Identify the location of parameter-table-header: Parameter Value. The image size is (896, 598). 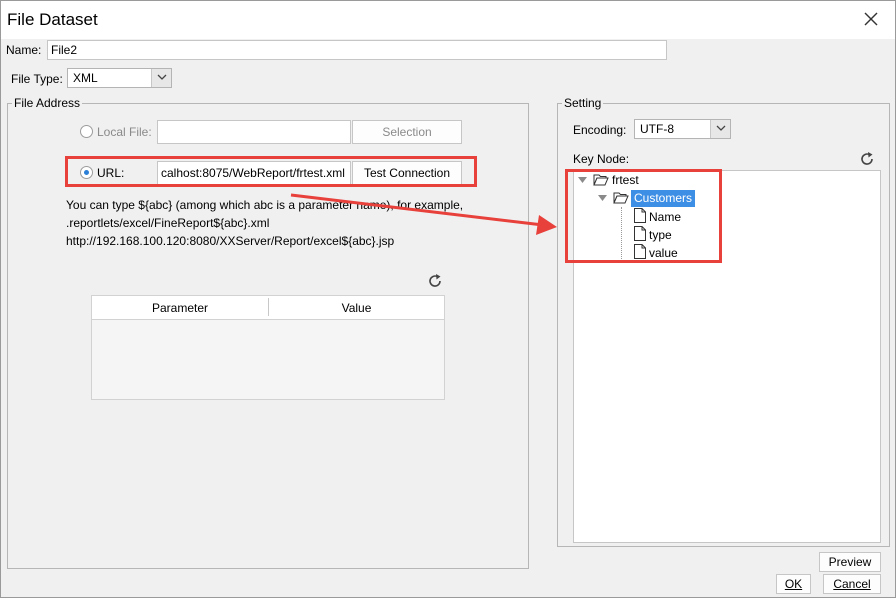
(268, 308).